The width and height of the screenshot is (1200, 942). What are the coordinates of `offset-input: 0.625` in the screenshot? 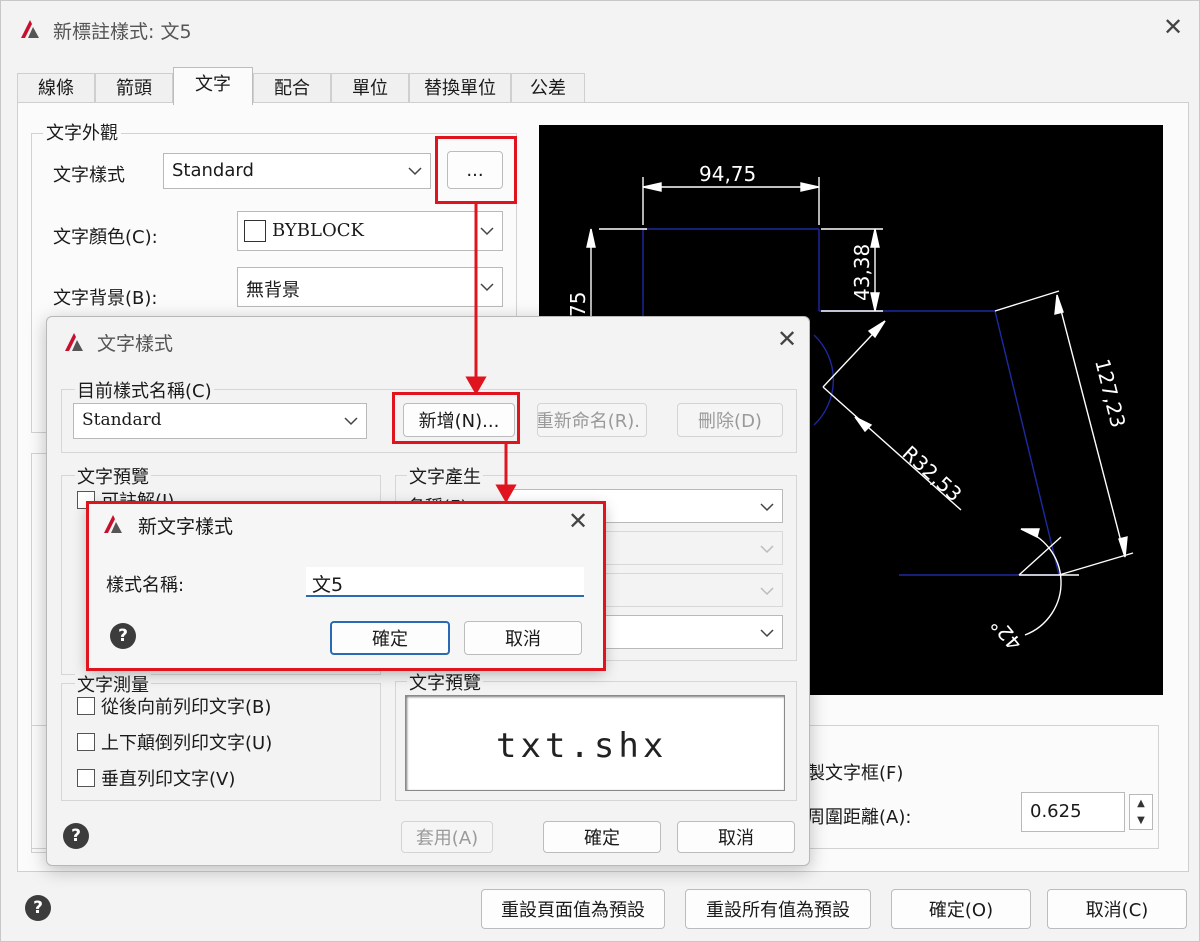 It's located at (1073, 812).